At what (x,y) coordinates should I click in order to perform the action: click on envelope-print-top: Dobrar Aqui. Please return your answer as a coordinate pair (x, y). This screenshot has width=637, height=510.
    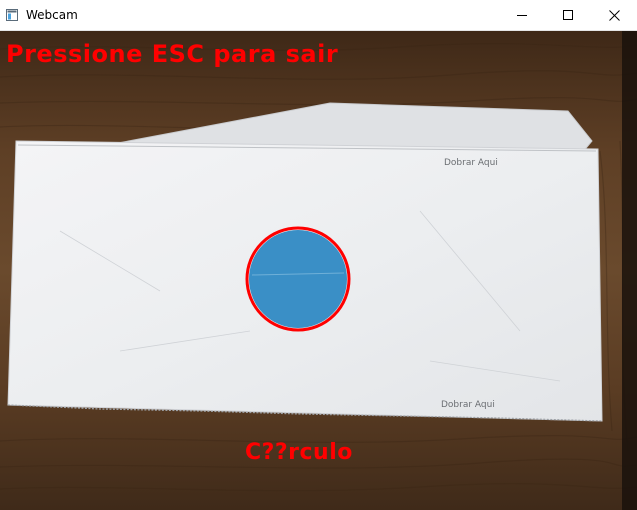
    Looking at the image, I should click on (471, 163).